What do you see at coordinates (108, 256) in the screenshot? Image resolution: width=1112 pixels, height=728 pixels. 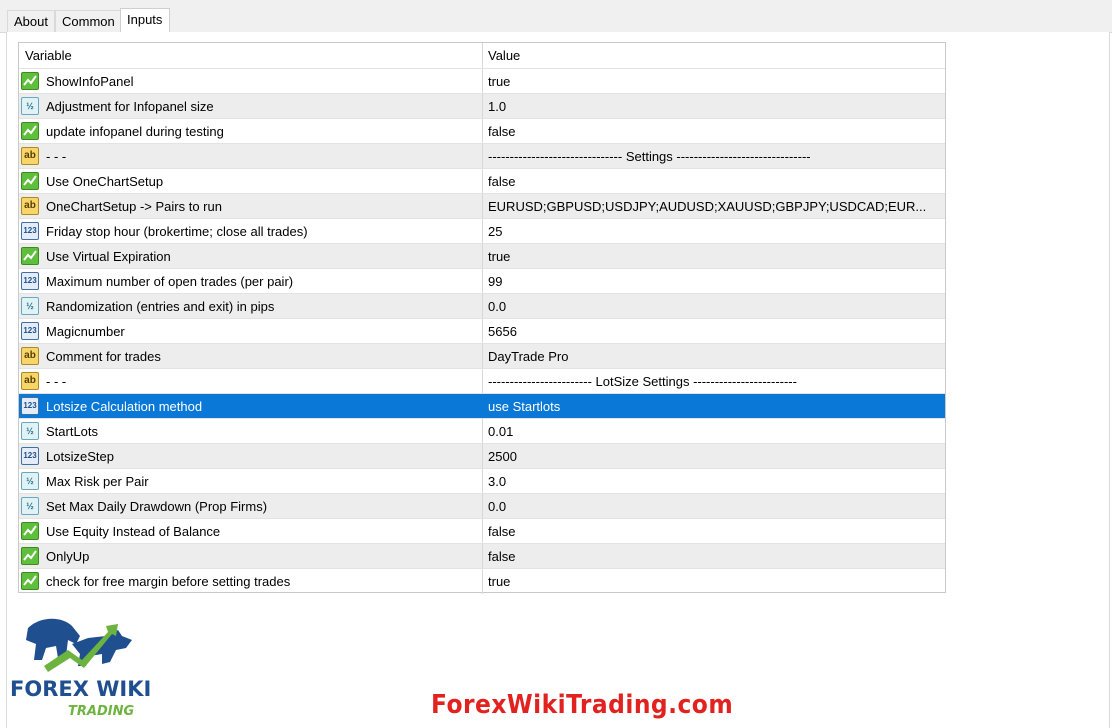 I see `variable-name: Use Virtual Expiration` at bounding box center [108, 256].